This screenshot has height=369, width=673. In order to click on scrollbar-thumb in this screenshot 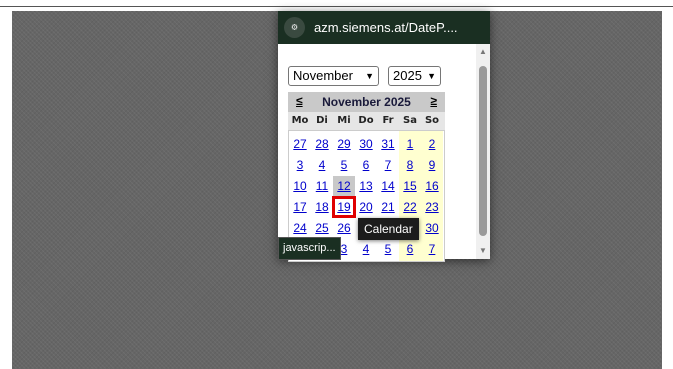, I will do `click(483, 151)`.